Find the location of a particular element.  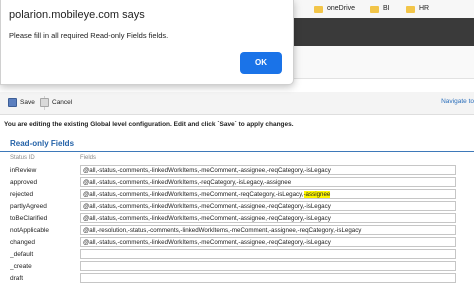

bookmark-bi: BI is located at coordinates (380, 9).